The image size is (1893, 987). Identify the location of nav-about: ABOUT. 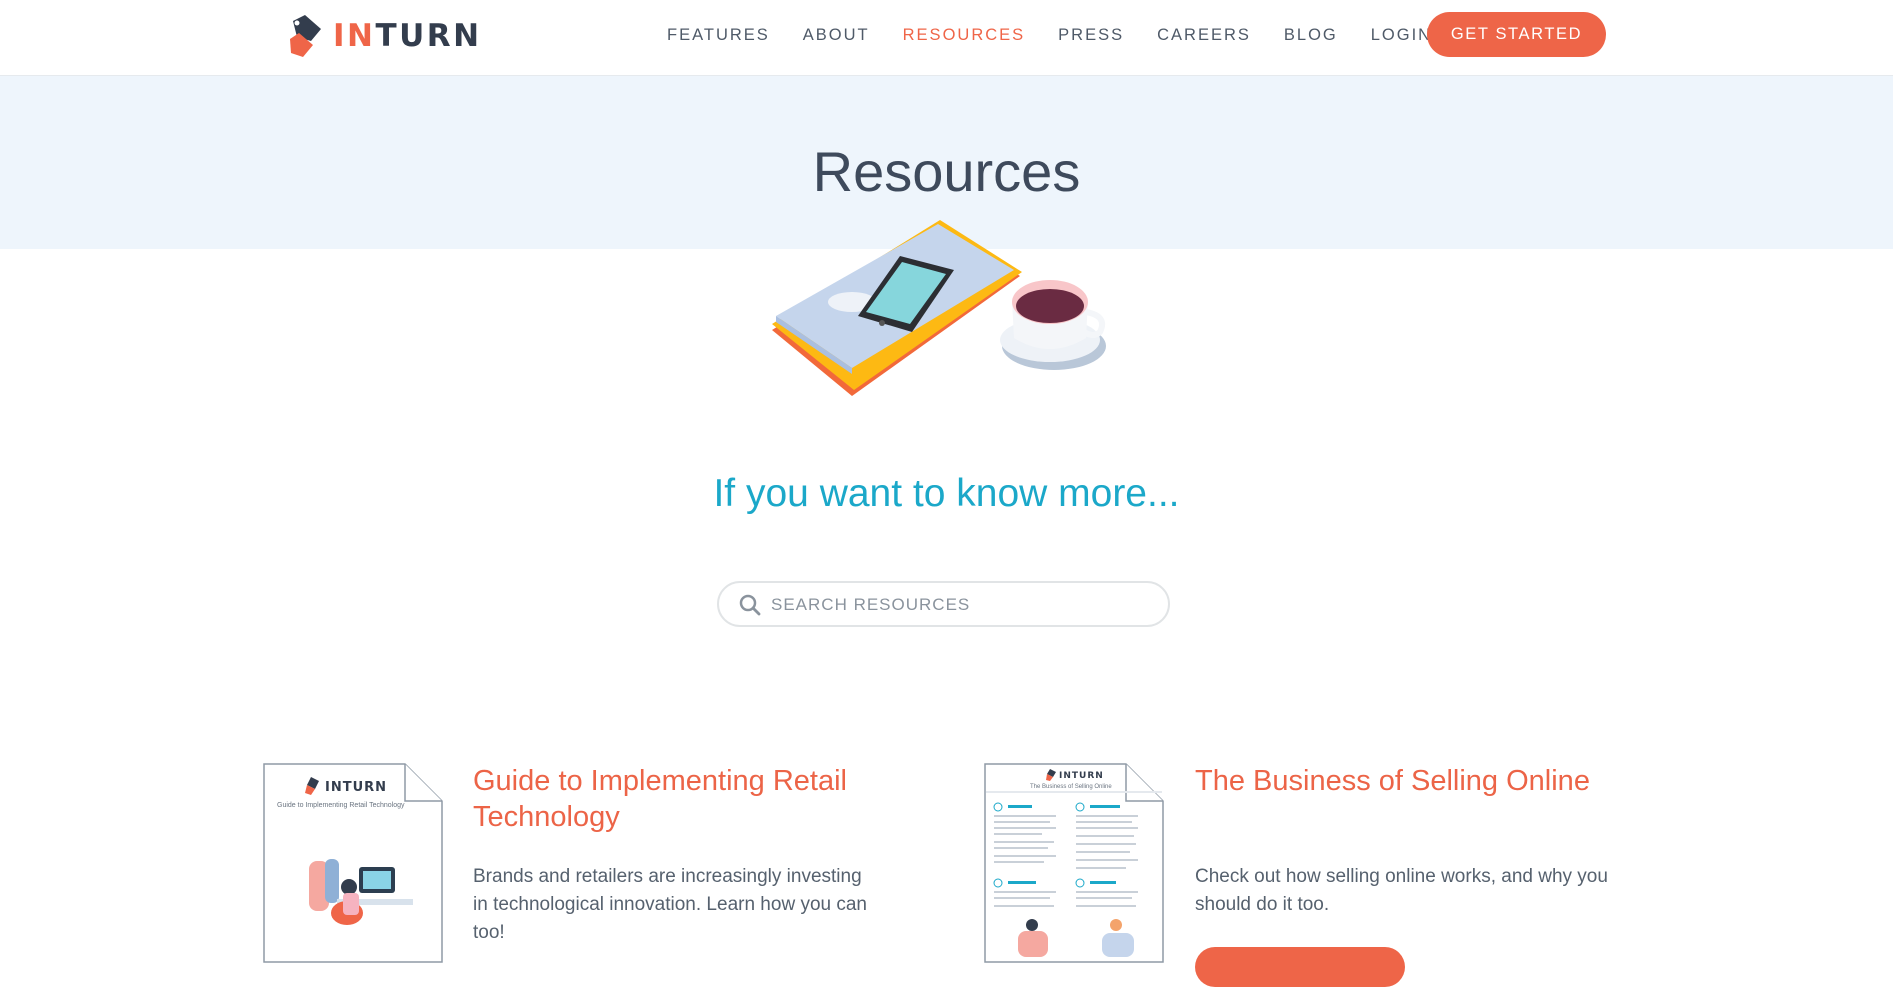
(836, 35).